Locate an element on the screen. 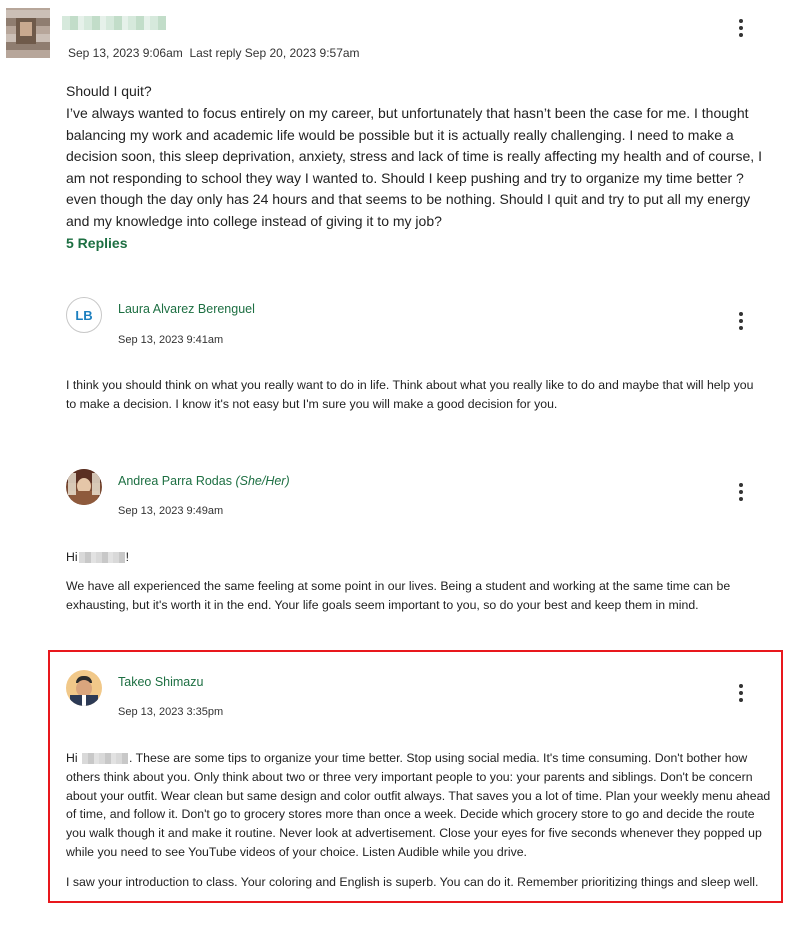 The height and width of the screenshot is (938, 807). reply-date: Sep 13, 2023 3:35pm is located at coordinates (171, 712).